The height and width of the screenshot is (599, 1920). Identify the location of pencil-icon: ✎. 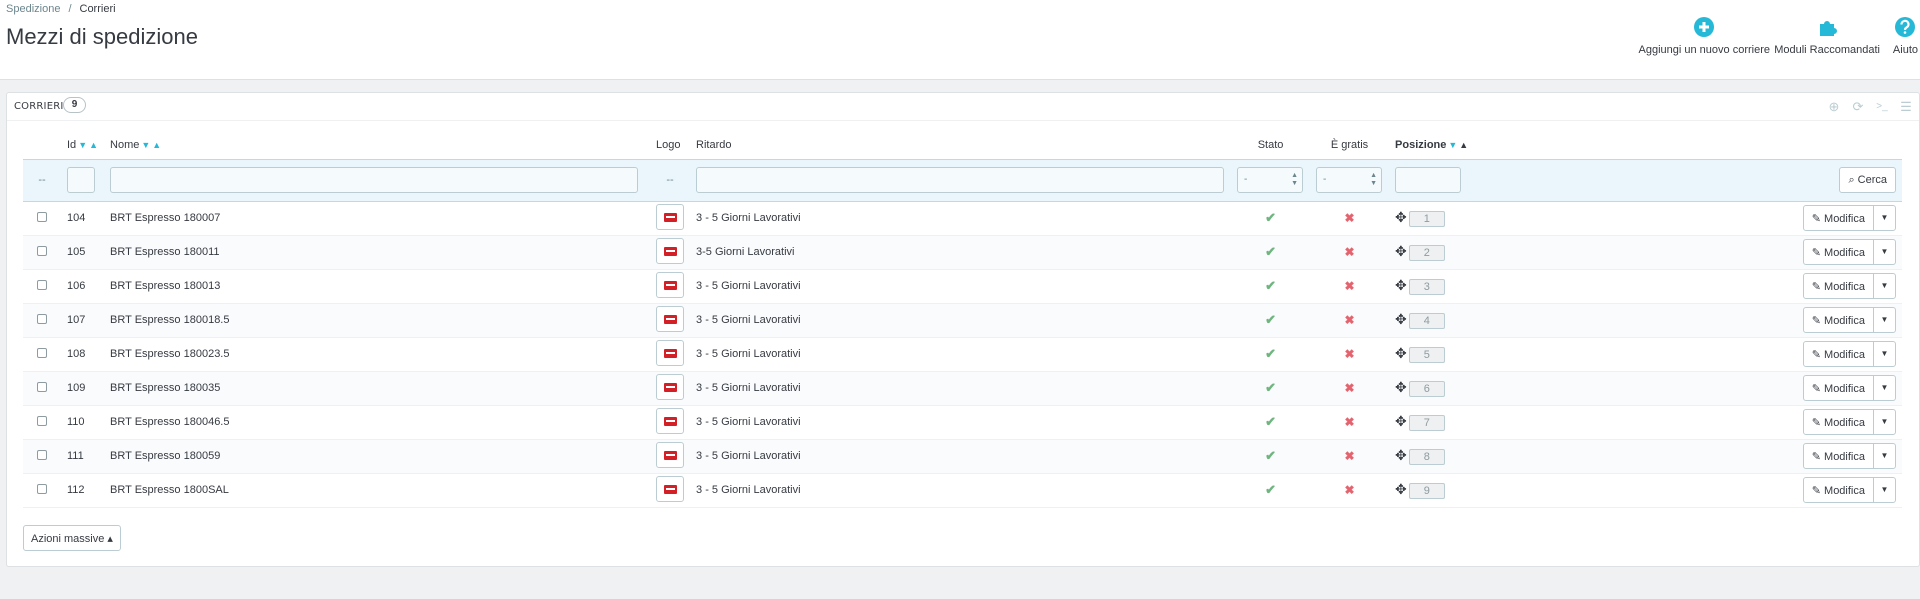
(1818, 389).